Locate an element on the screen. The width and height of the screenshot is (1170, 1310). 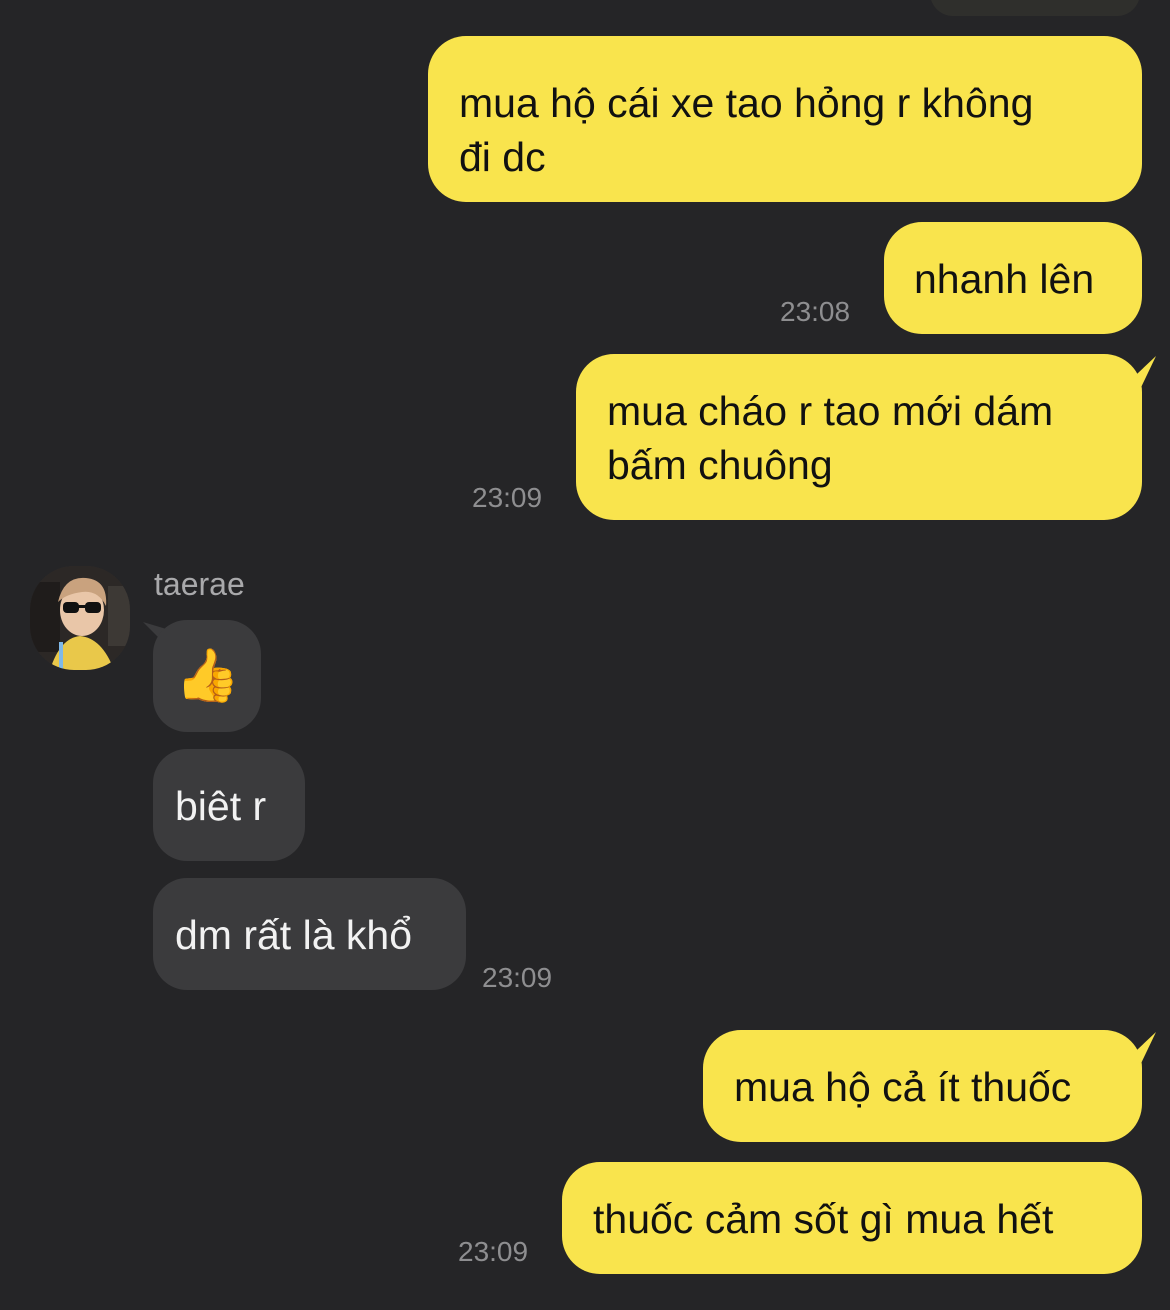
avatar is located at coordinates (80, 618).